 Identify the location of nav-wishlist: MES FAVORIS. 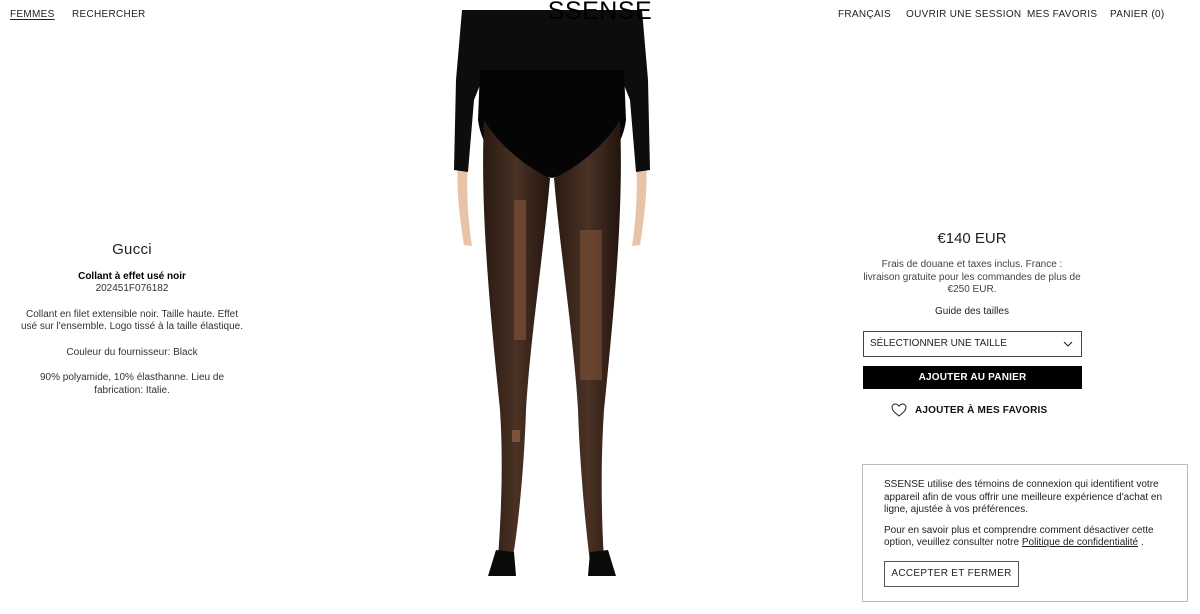
(1062, 14).